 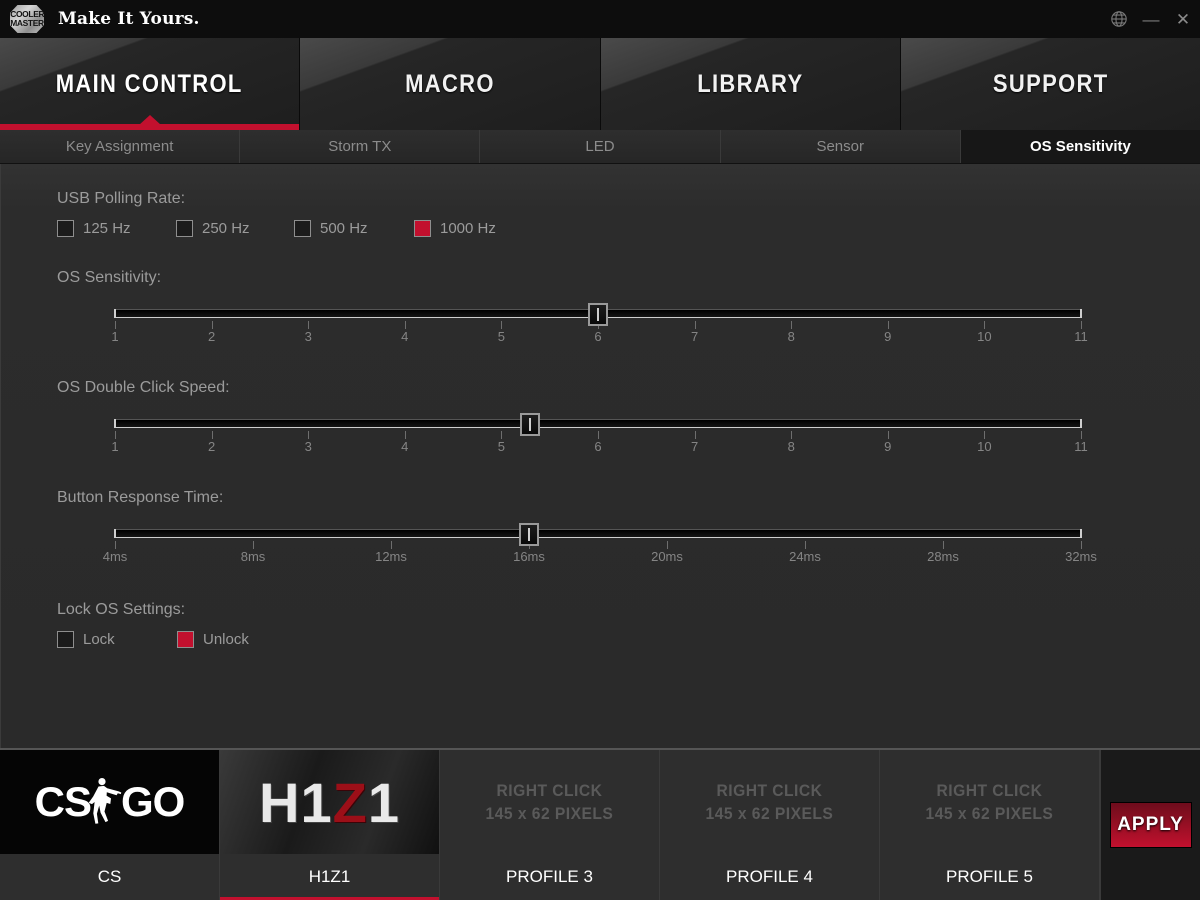 I want to click on os-sensitivity-section: OS Sensitivity: 1 2 3 4 5 6 7 8 9 10 11, so click(x=600, y=310).